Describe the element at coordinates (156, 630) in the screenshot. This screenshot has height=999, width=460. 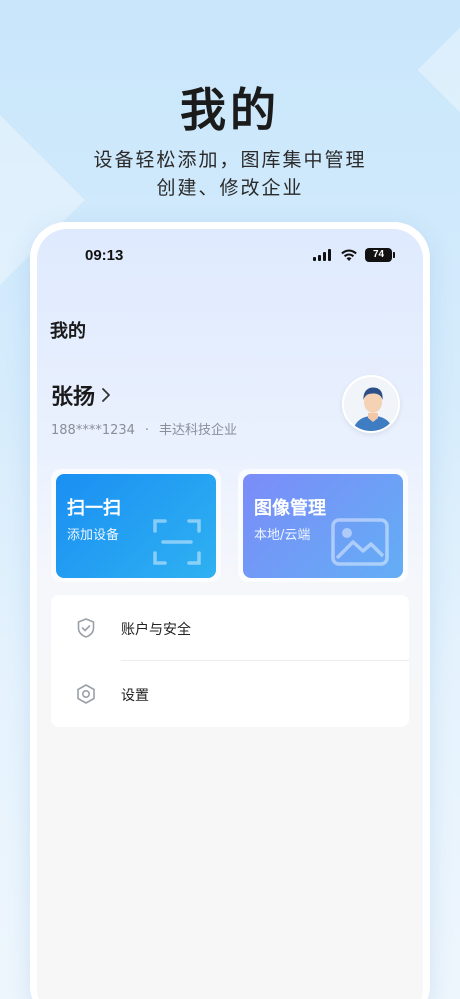
I see `menu-label: 账户与安全` at that location.